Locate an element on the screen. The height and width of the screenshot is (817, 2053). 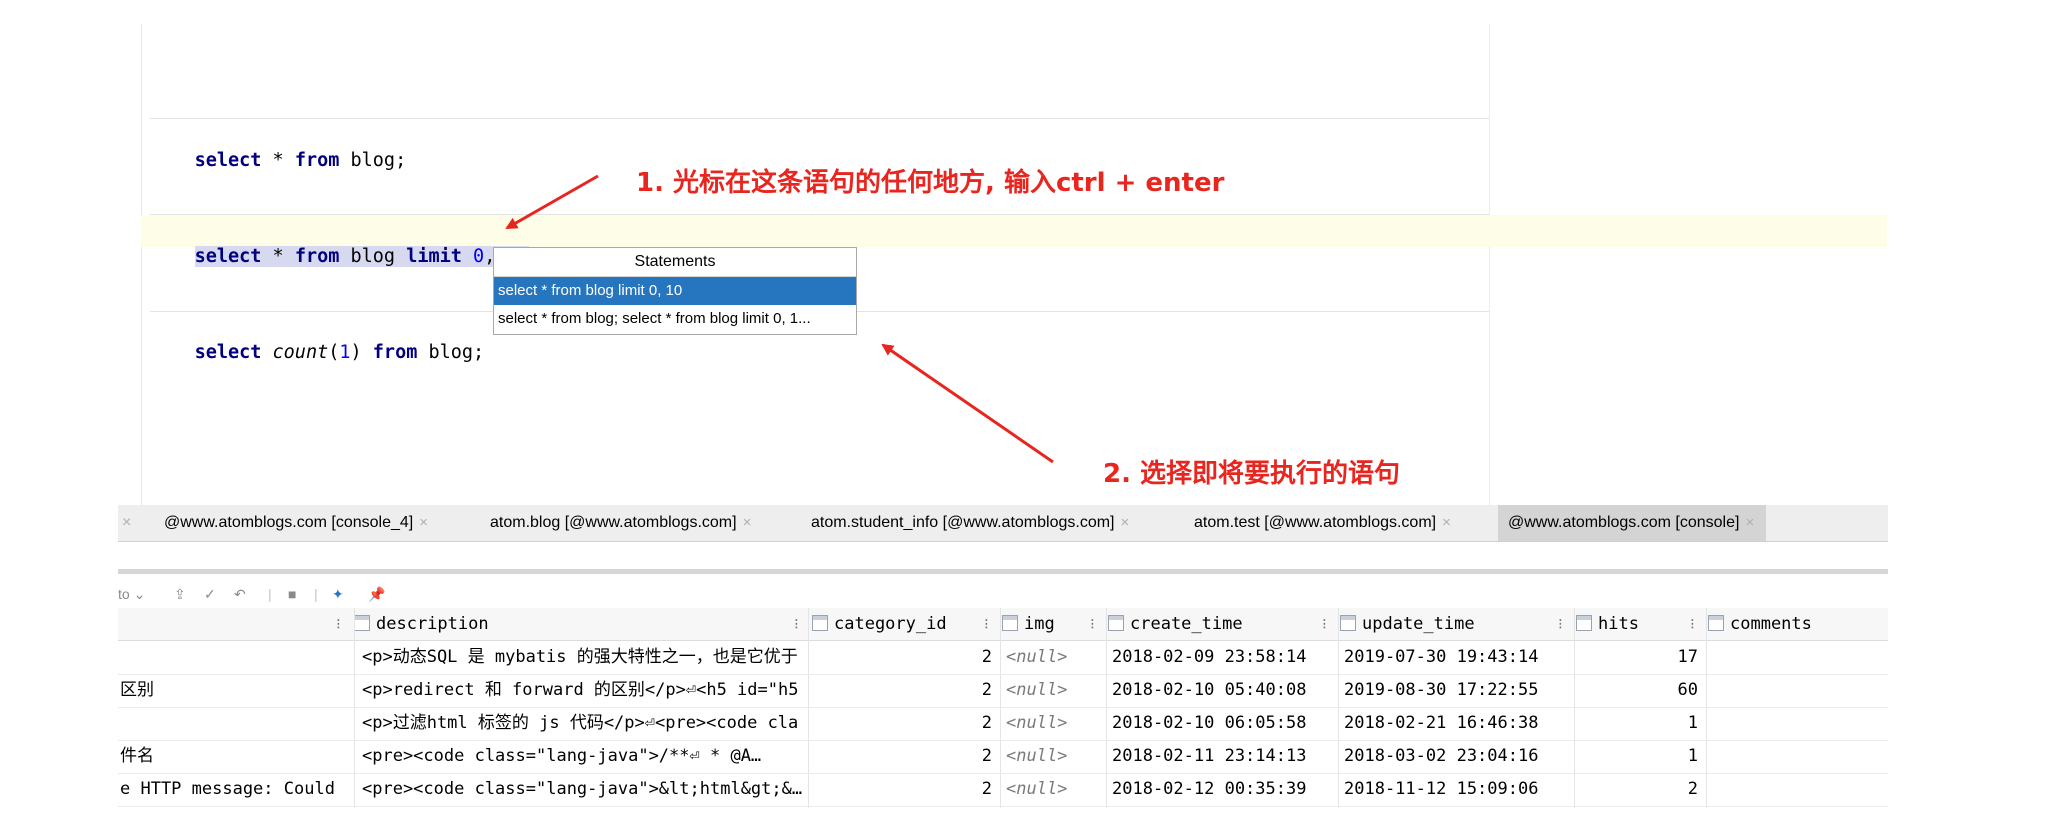
check-icon: ✓ is located at coordinates (210, 594).